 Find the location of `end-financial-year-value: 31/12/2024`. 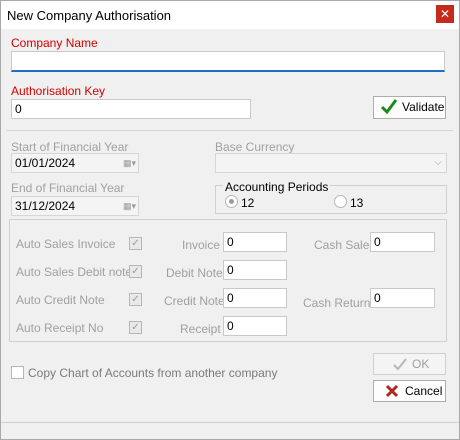

end-financial-year-value: 31/12/2024 is located at coordinates (45, 206).